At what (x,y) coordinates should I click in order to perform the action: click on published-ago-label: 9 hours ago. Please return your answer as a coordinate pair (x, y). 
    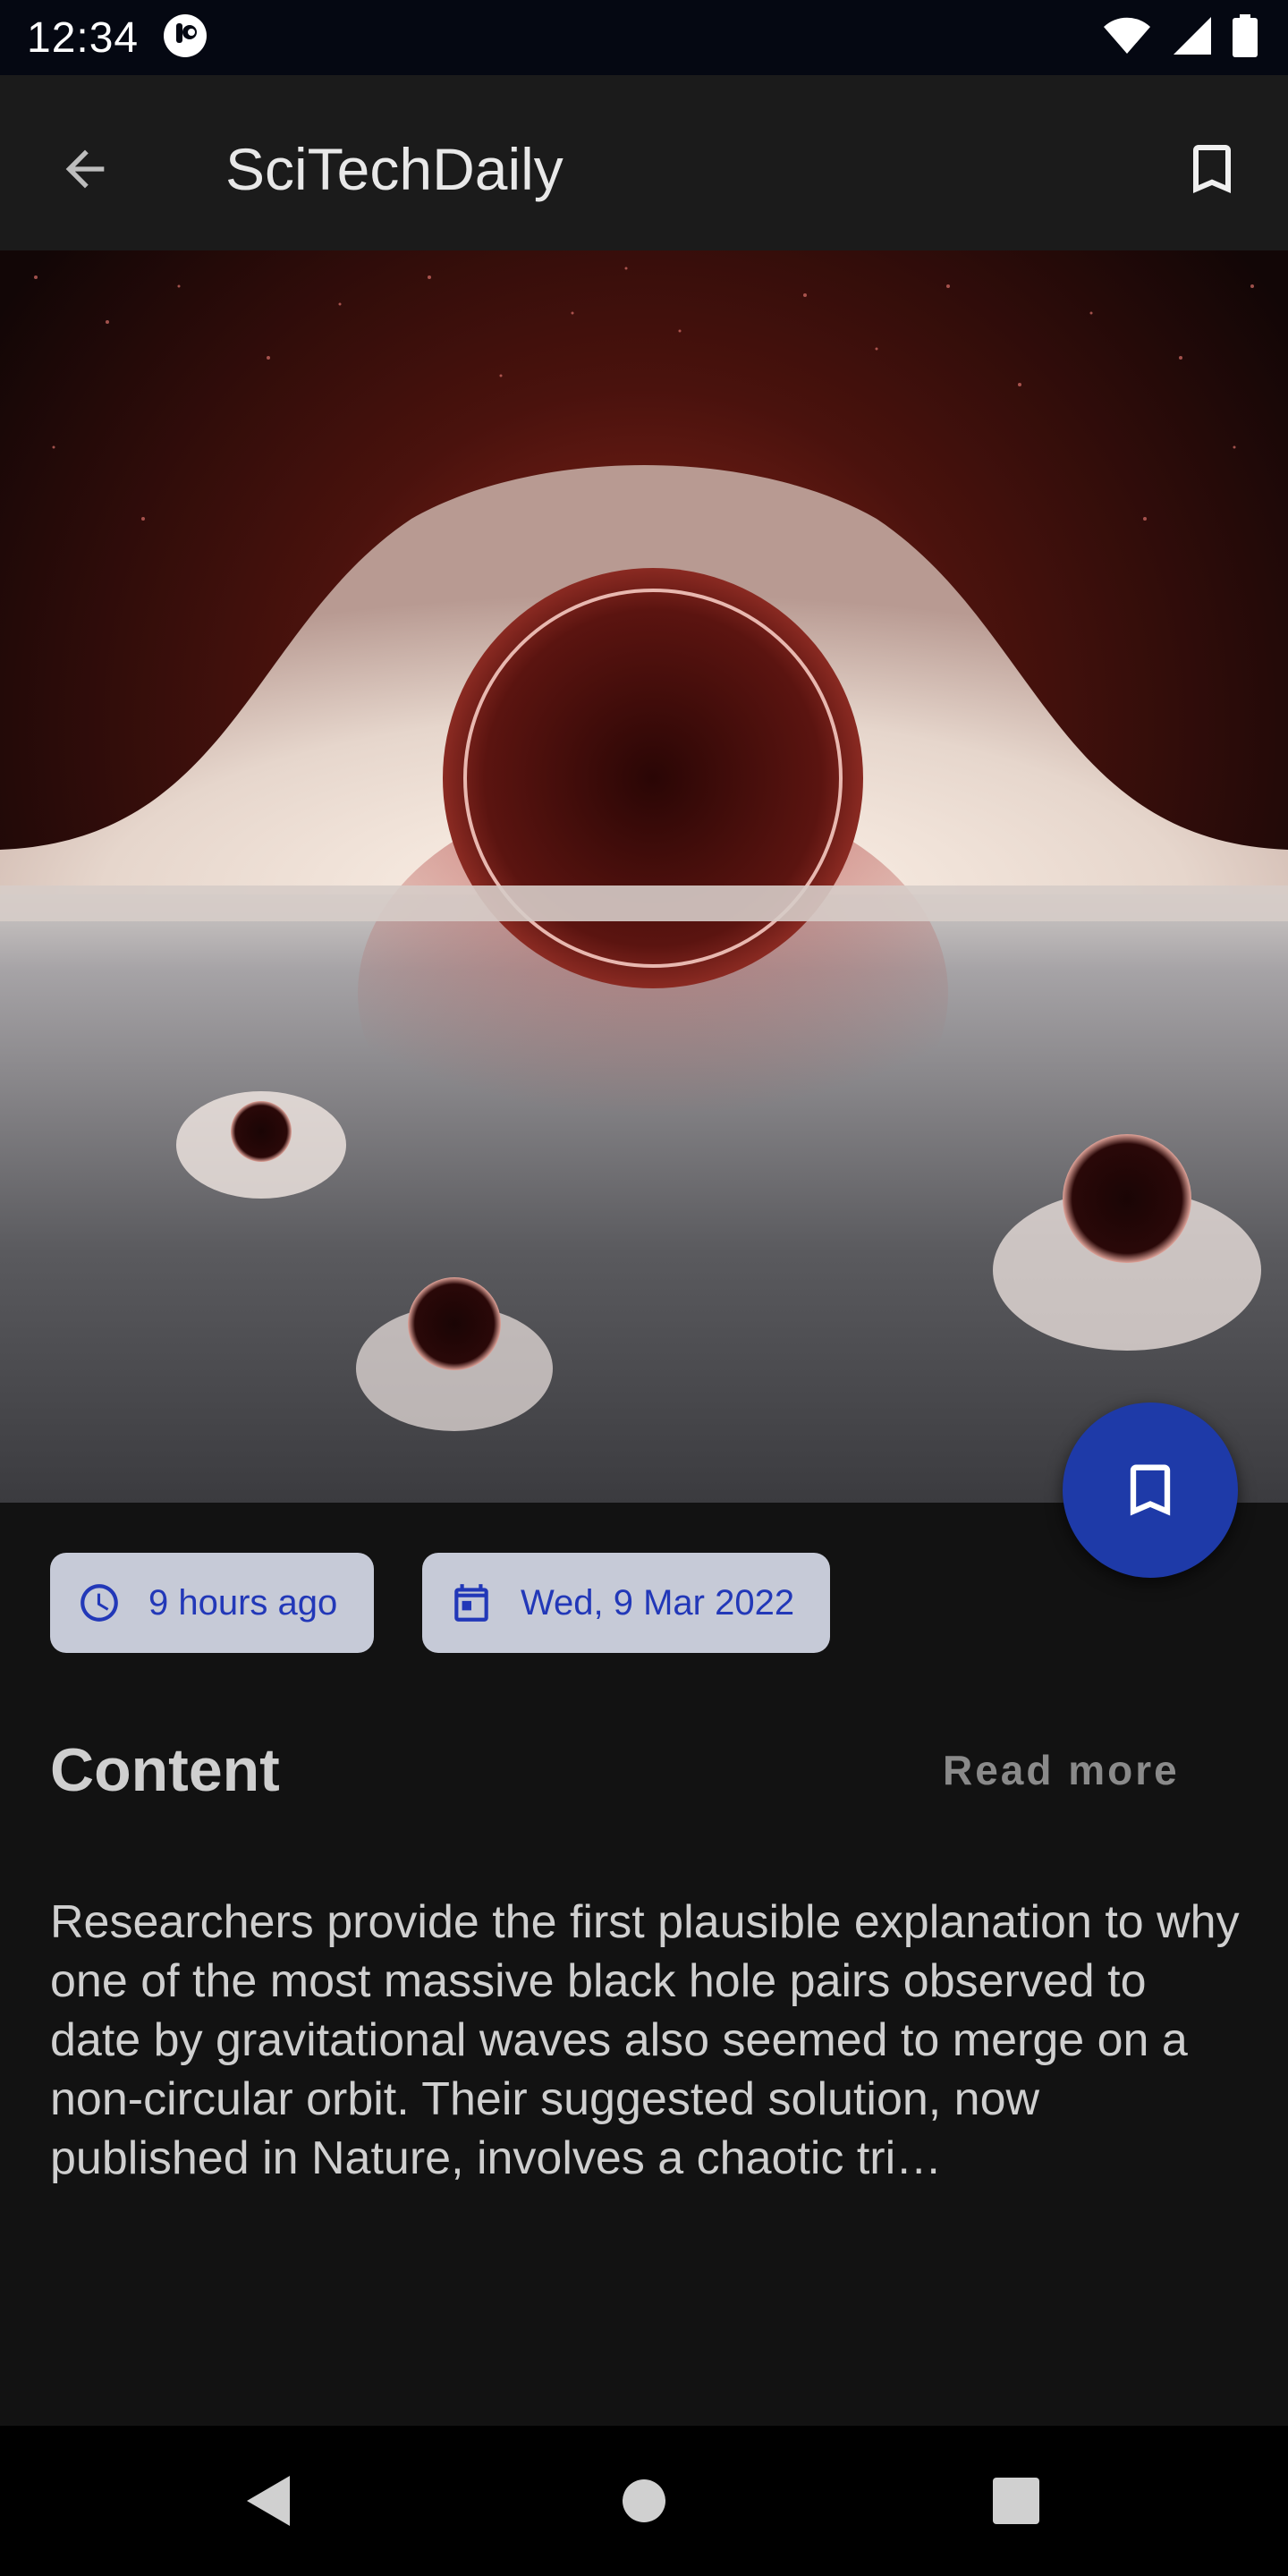
    Looking at the image, I should click on (243, 1602).